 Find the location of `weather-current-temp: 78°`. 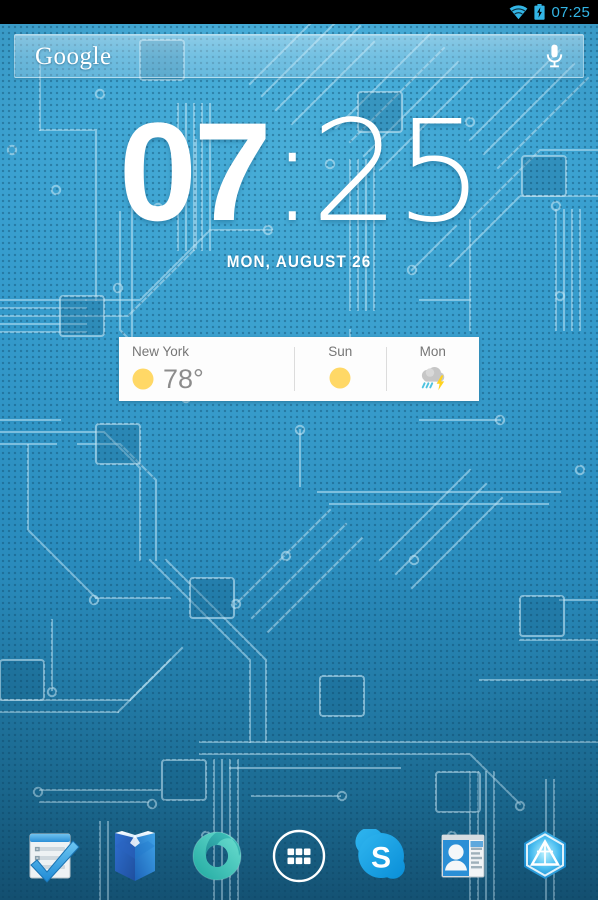

weather-current-temp: 78° is located at coordinates (183, 378).